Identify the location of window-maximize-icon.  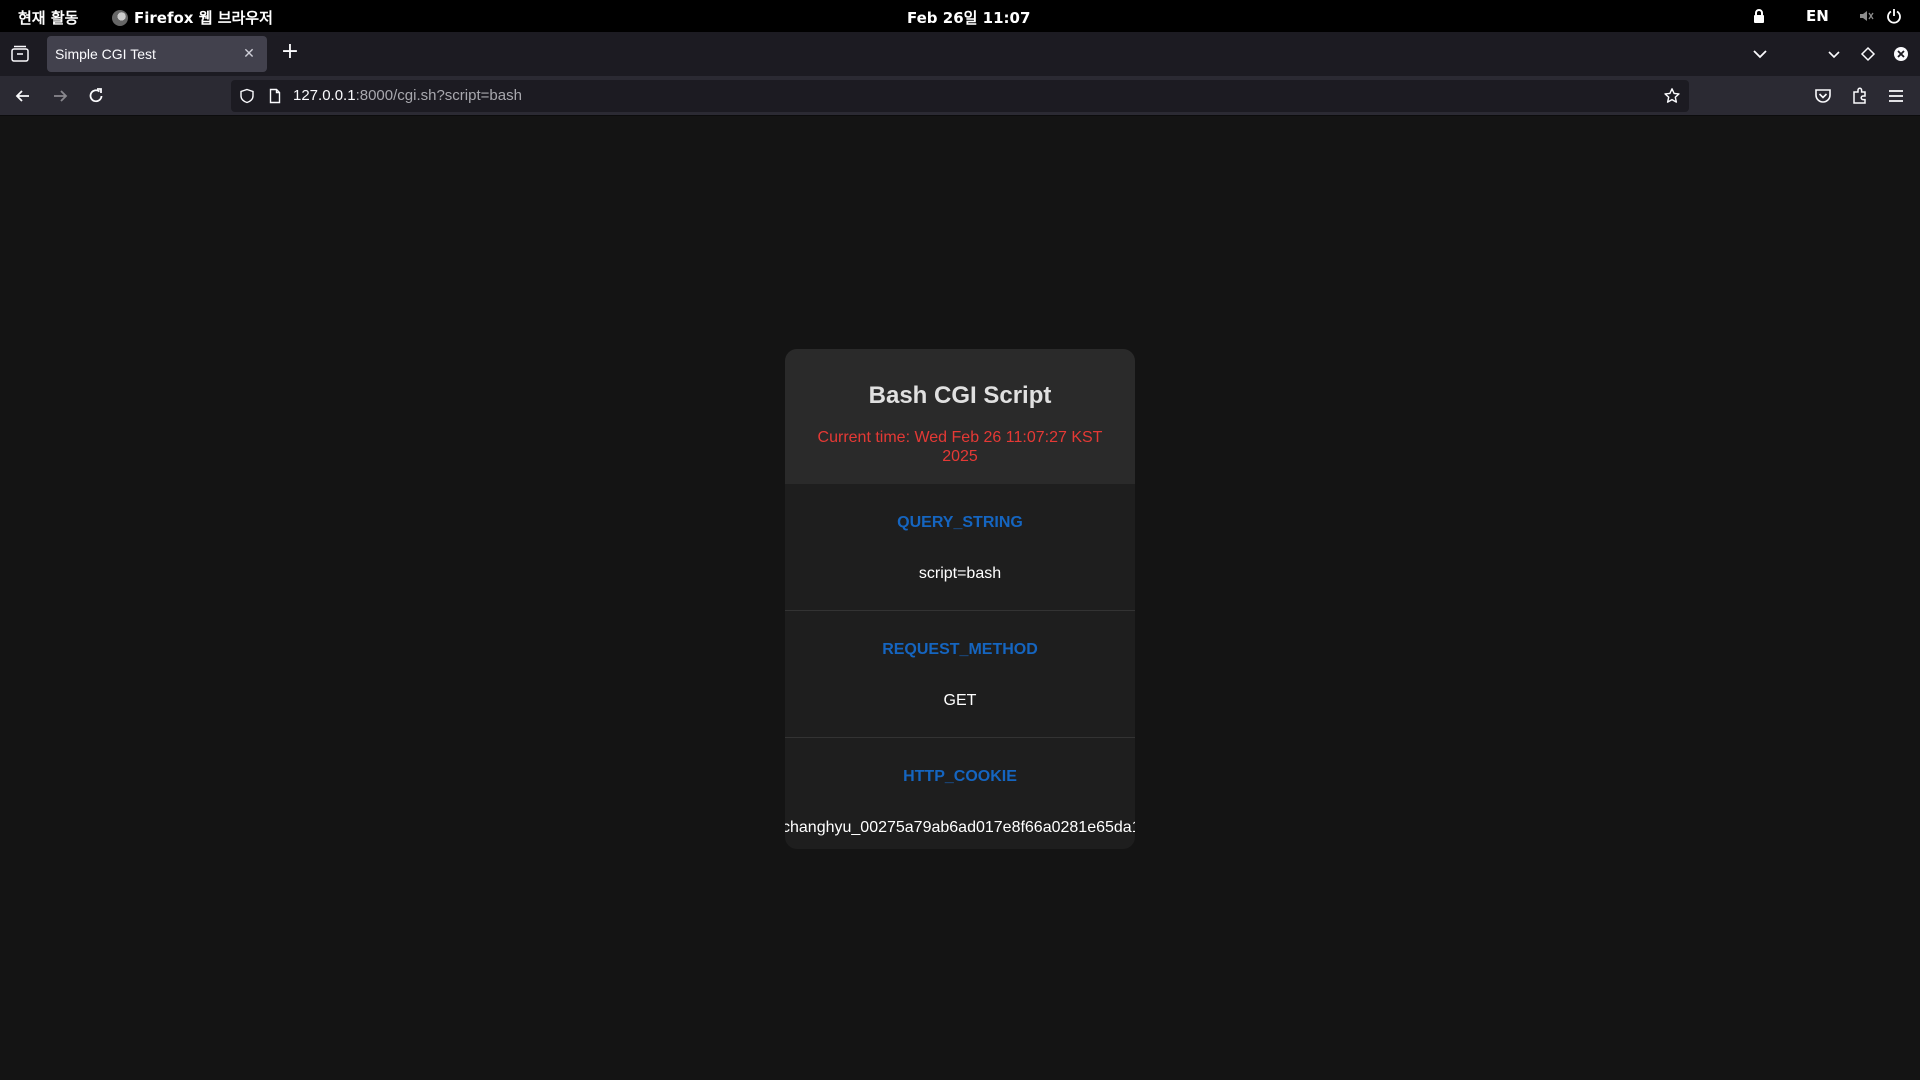
(1868, 54).